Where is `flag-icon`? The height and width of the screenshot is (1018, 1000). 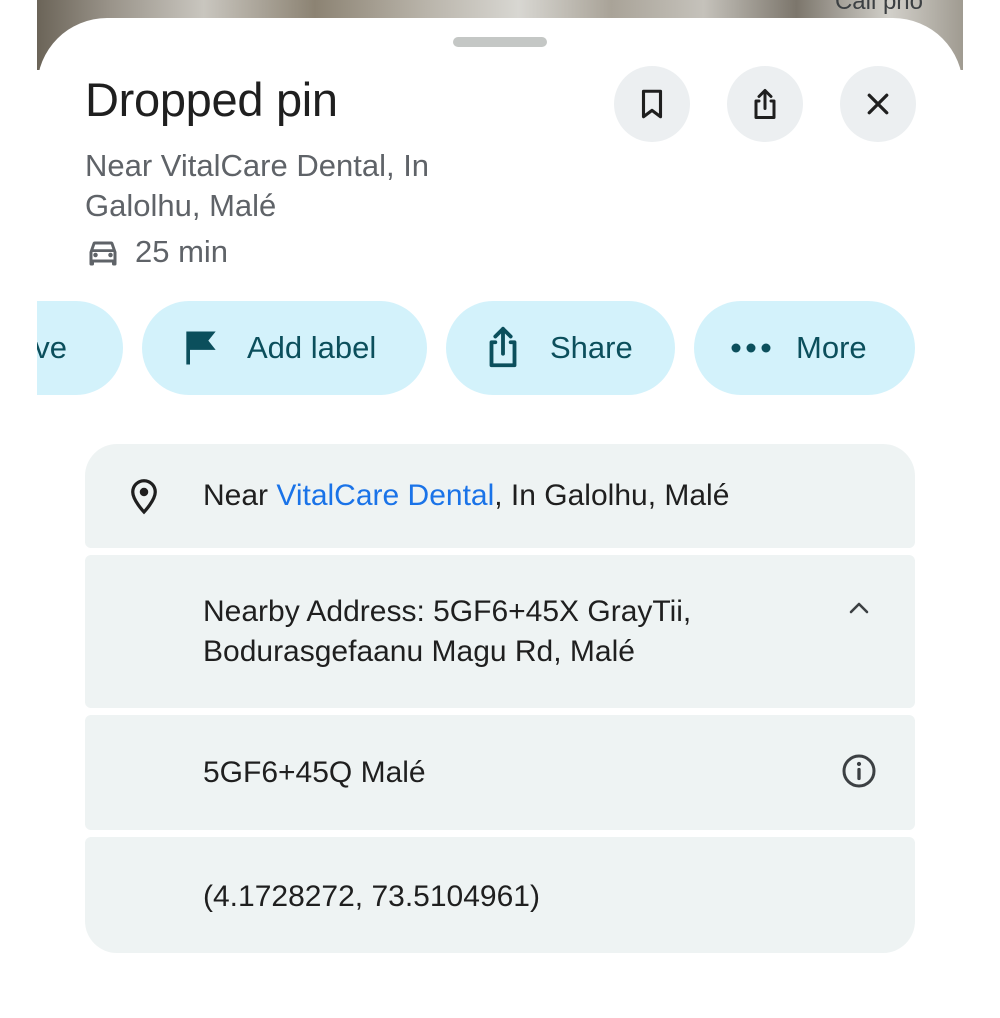
flag-icon is located at coordinates (201, 348).